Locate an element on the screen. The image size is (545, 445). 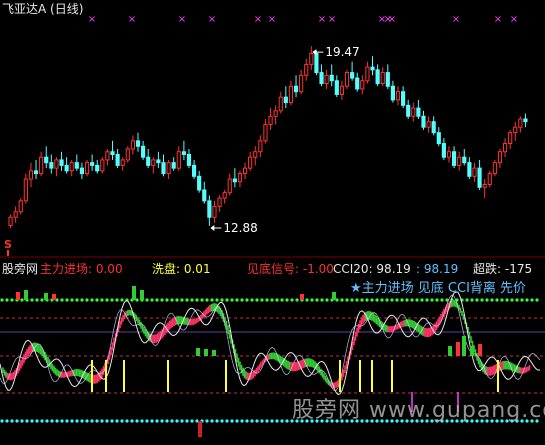
readout-cci-secondary: : 98.19 is located at coordinates (437, 269).